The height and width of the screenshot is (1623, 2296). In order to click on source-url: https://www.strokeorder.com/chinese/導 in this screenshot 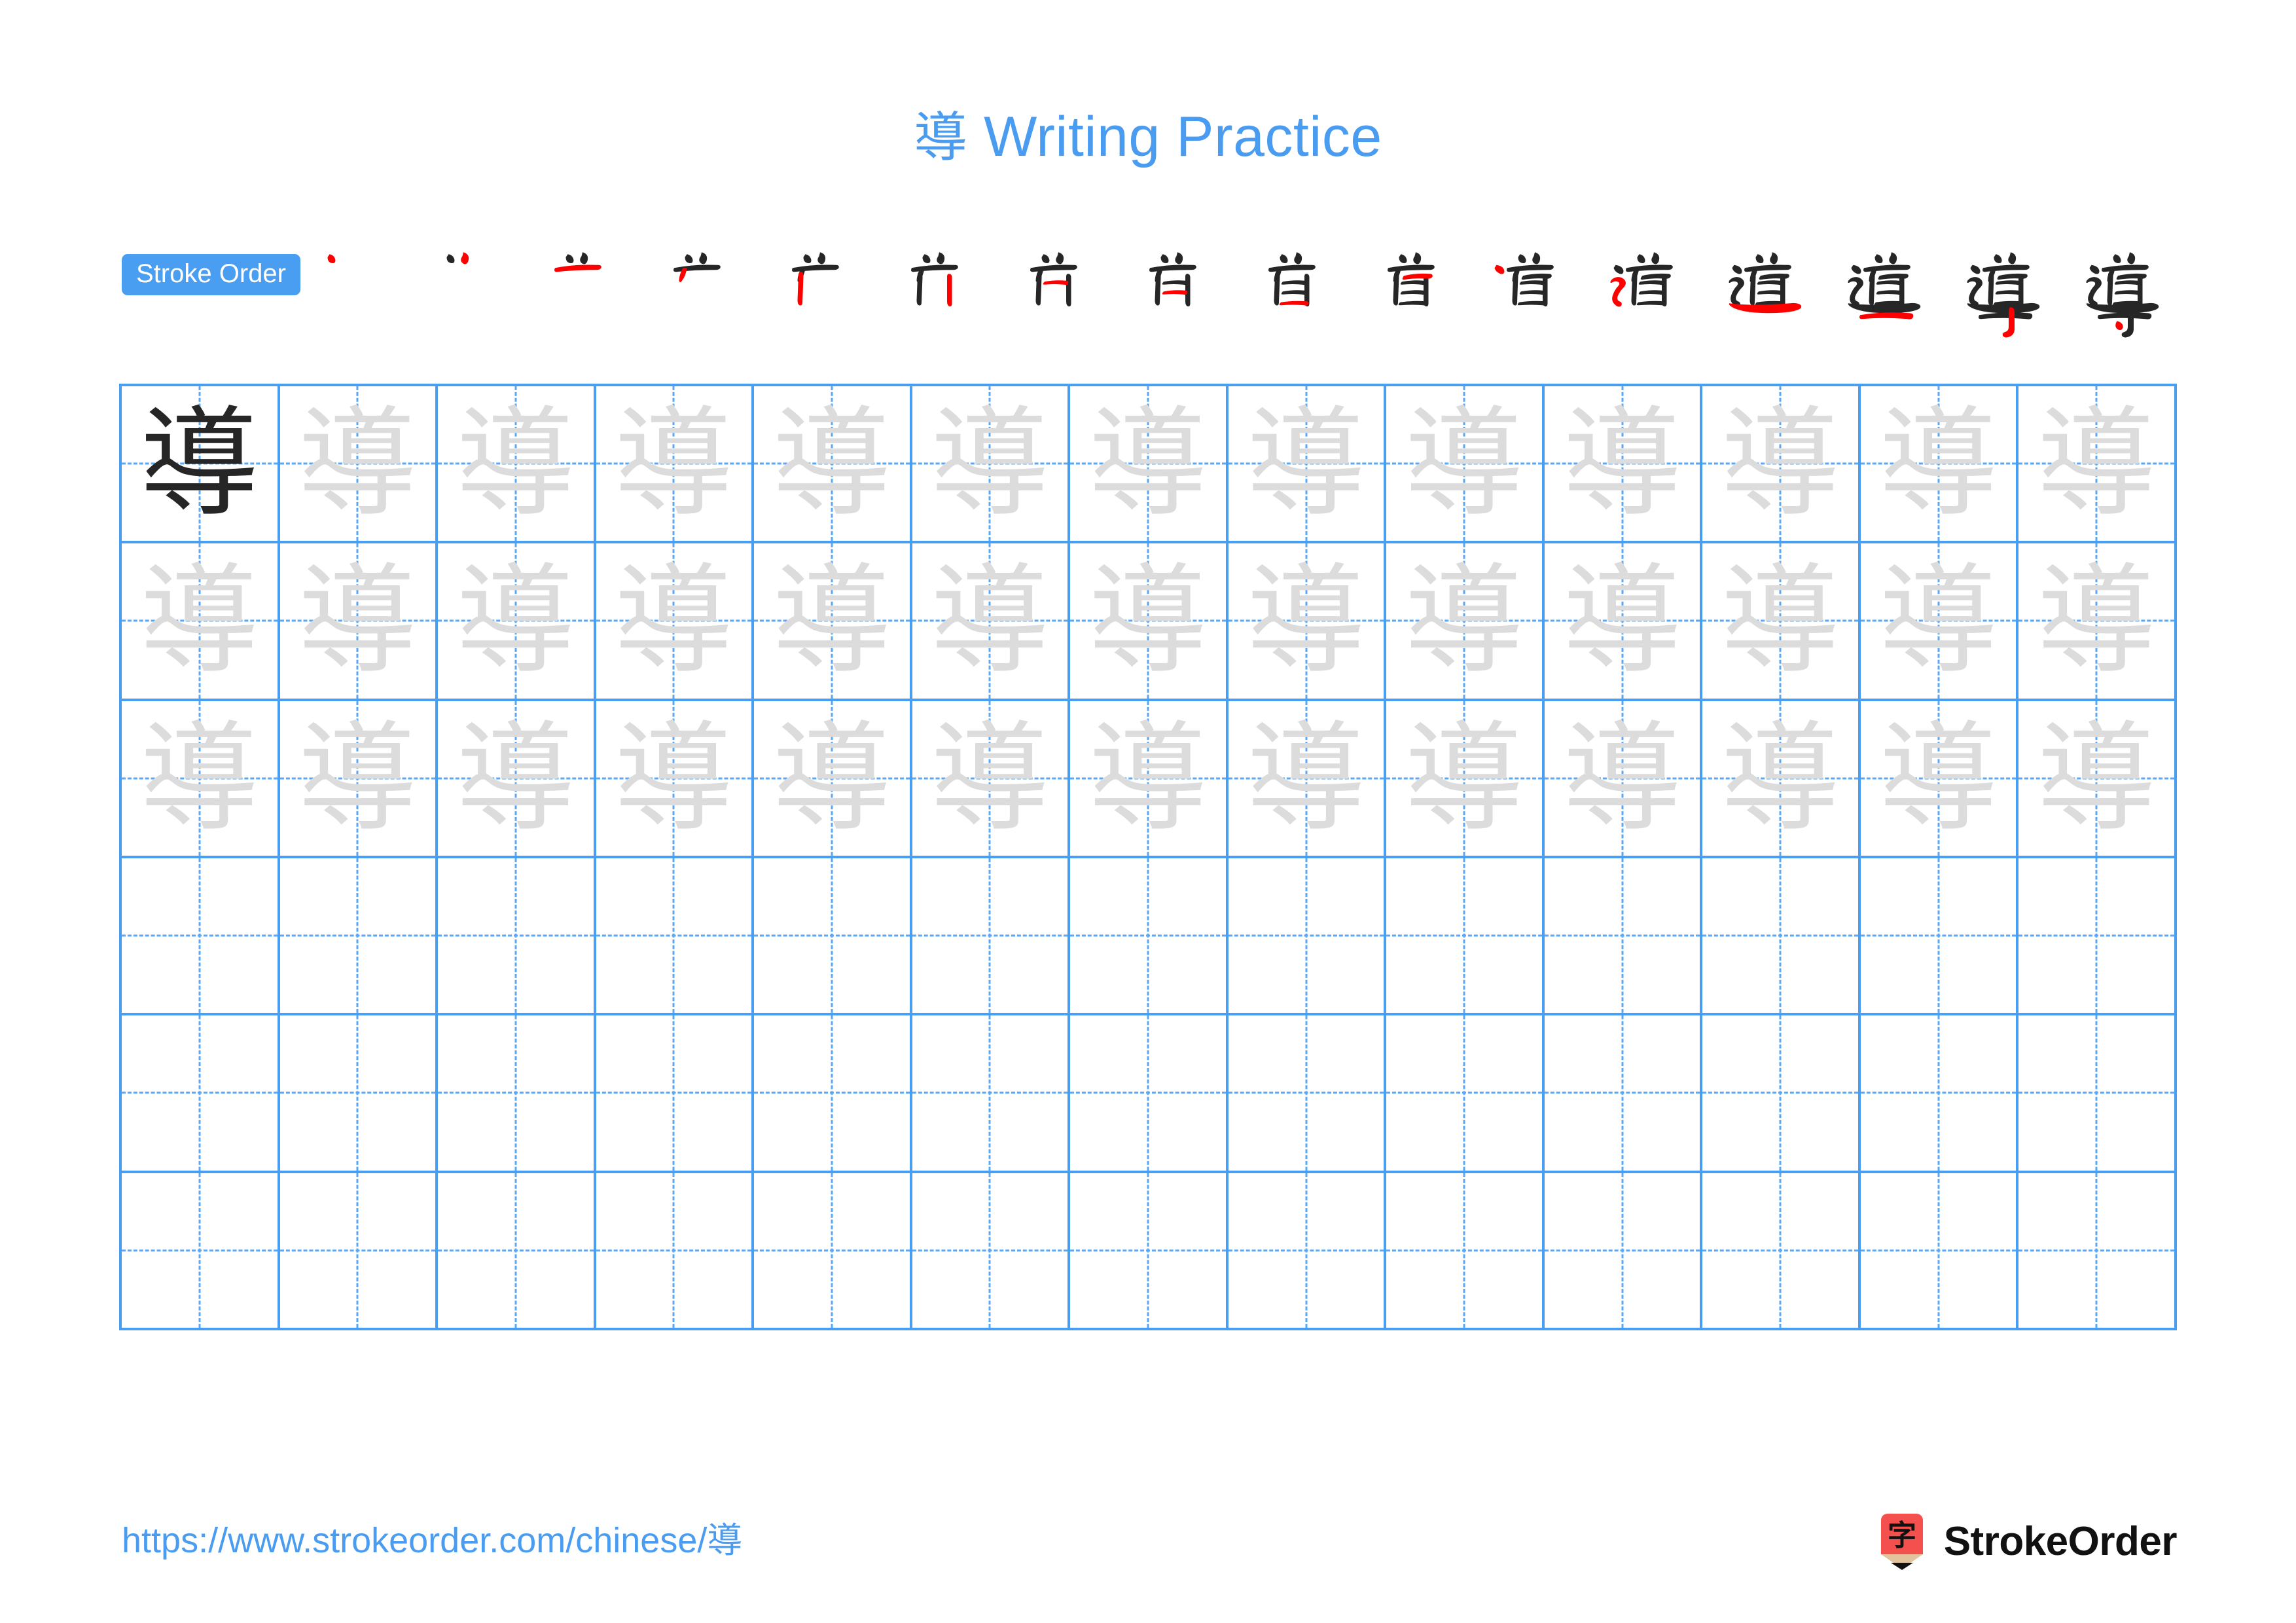, I will do `click(432, 1540)`.